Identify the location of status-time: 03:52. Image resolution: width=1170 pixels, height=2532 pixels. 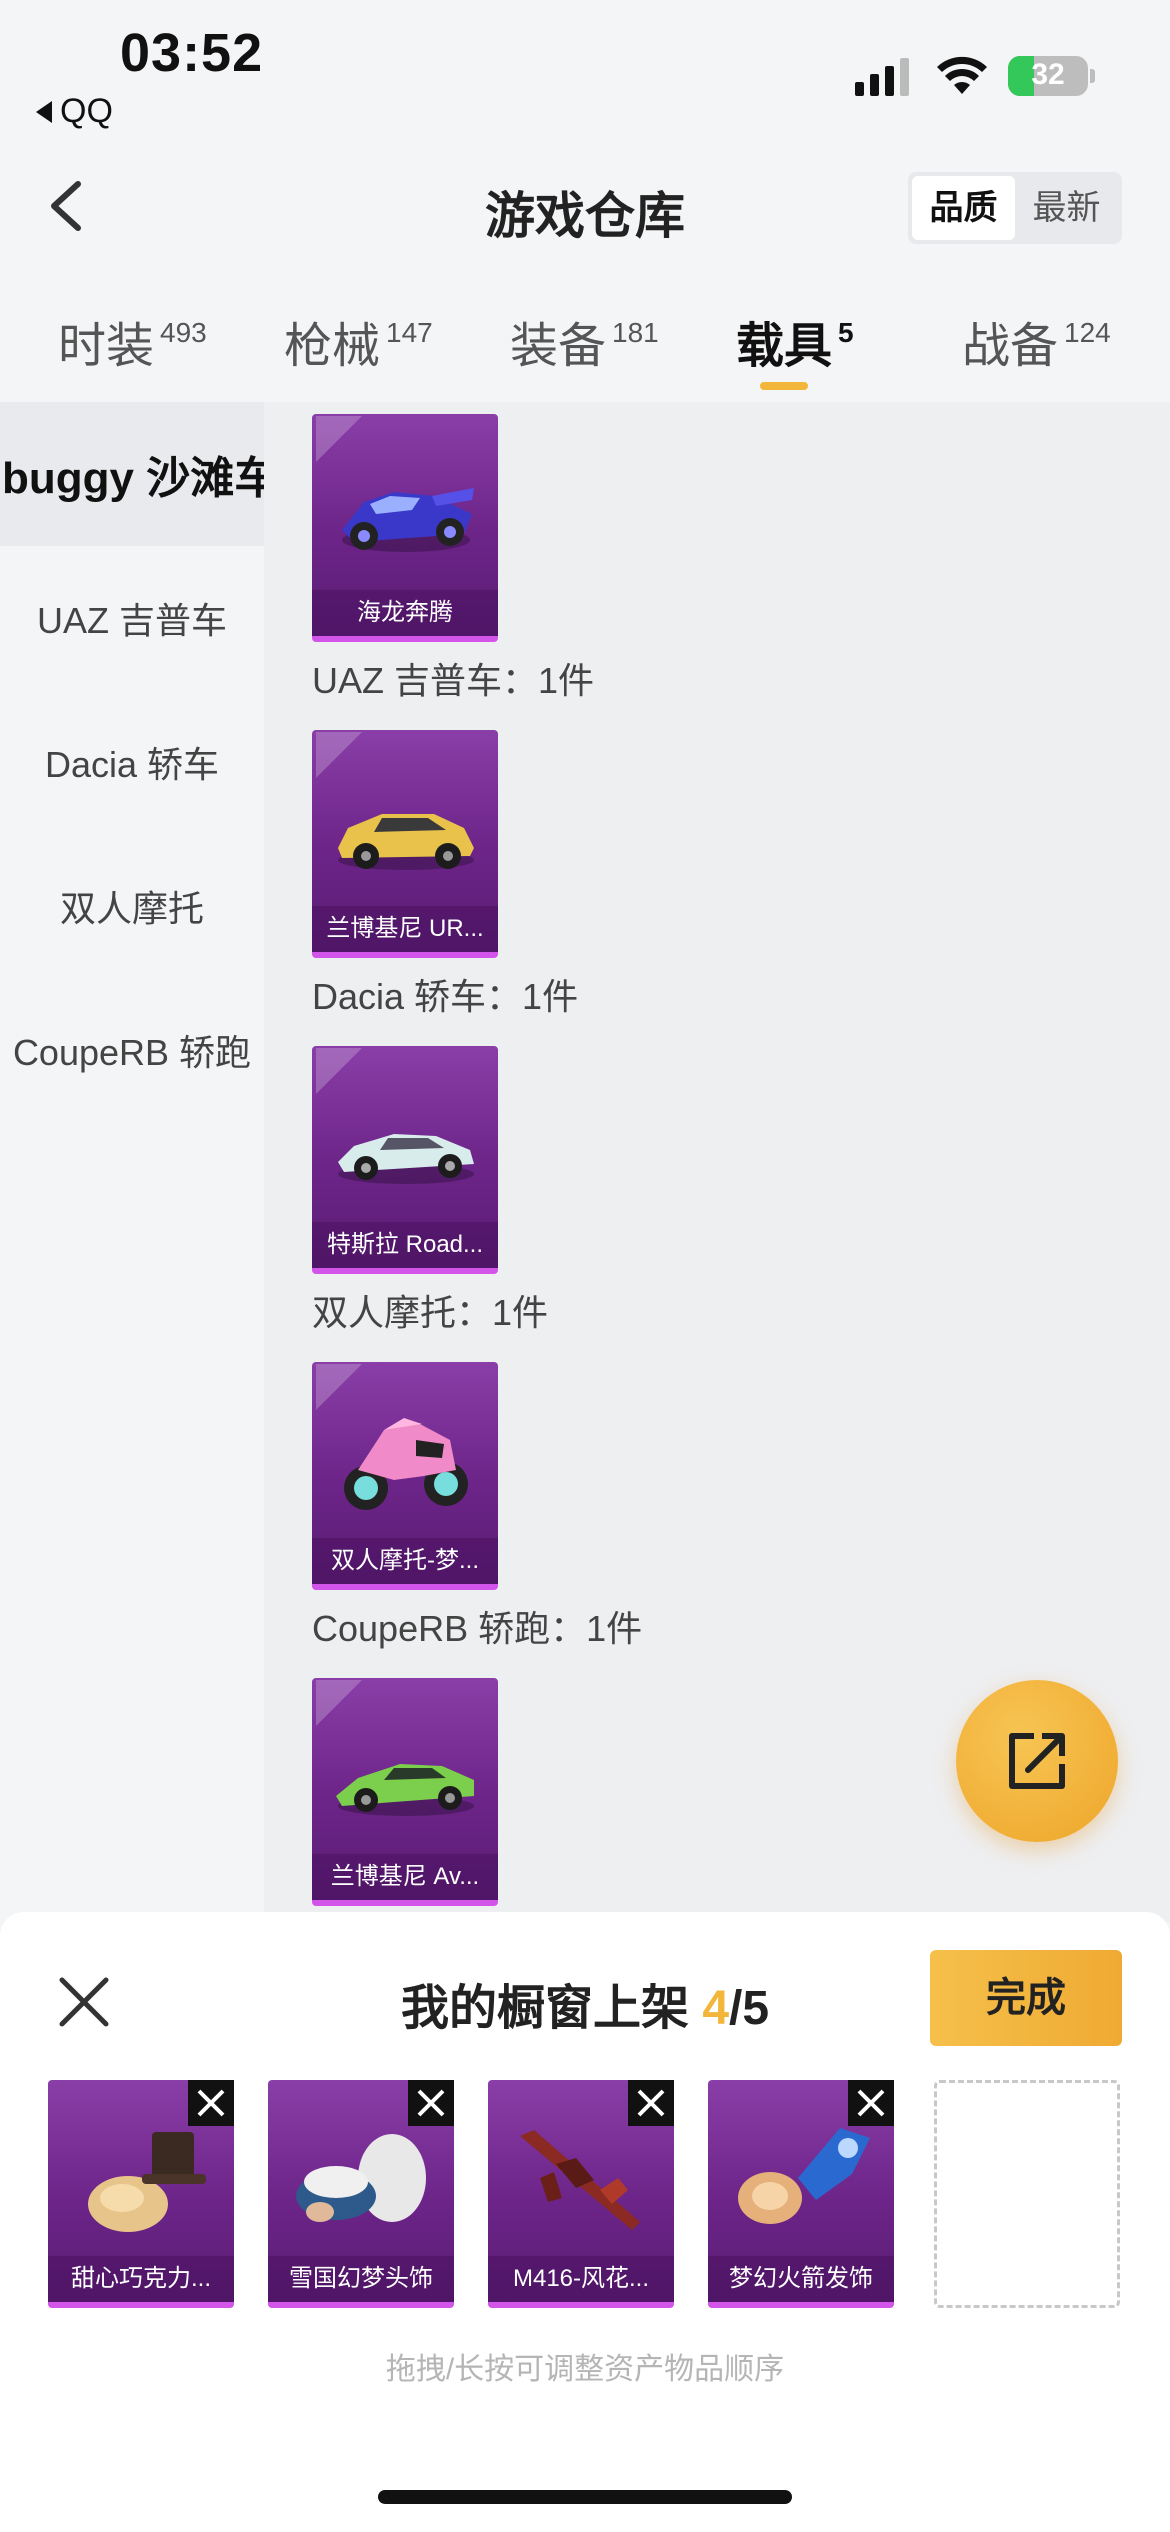
(192, 53).